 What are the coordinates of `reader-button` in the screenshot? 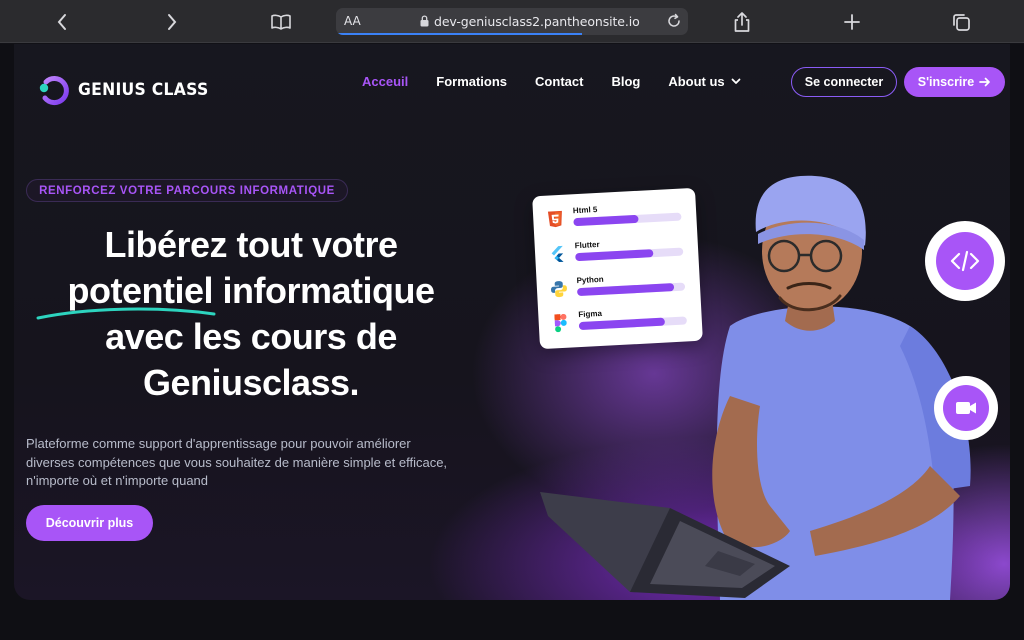 It's located at (281, 22).